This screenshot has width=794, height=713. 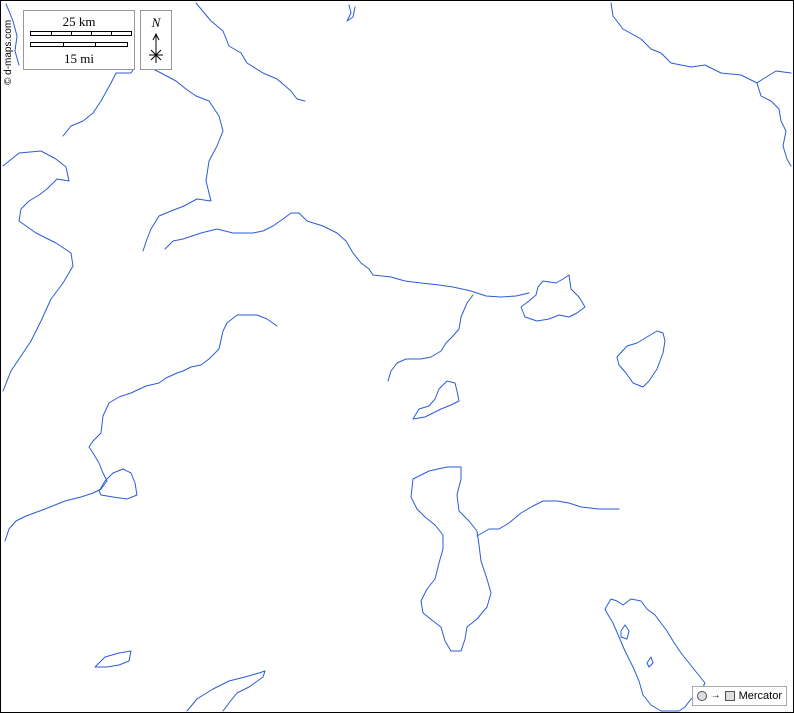 What do you see at coordinates (79, 58) in the screenshot?
I see `scale-mi-label: 15 mi` at bounding box center [79, 58].